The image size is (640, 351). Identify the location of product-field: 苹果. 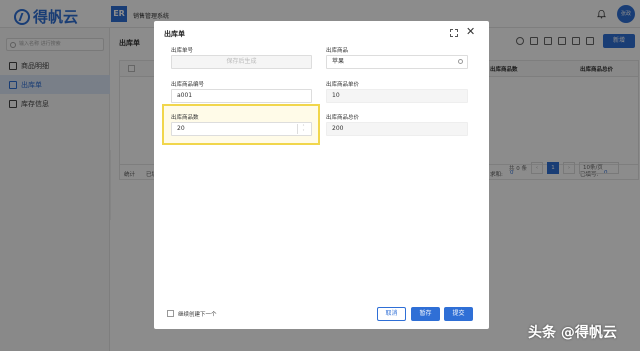
(397, 62).